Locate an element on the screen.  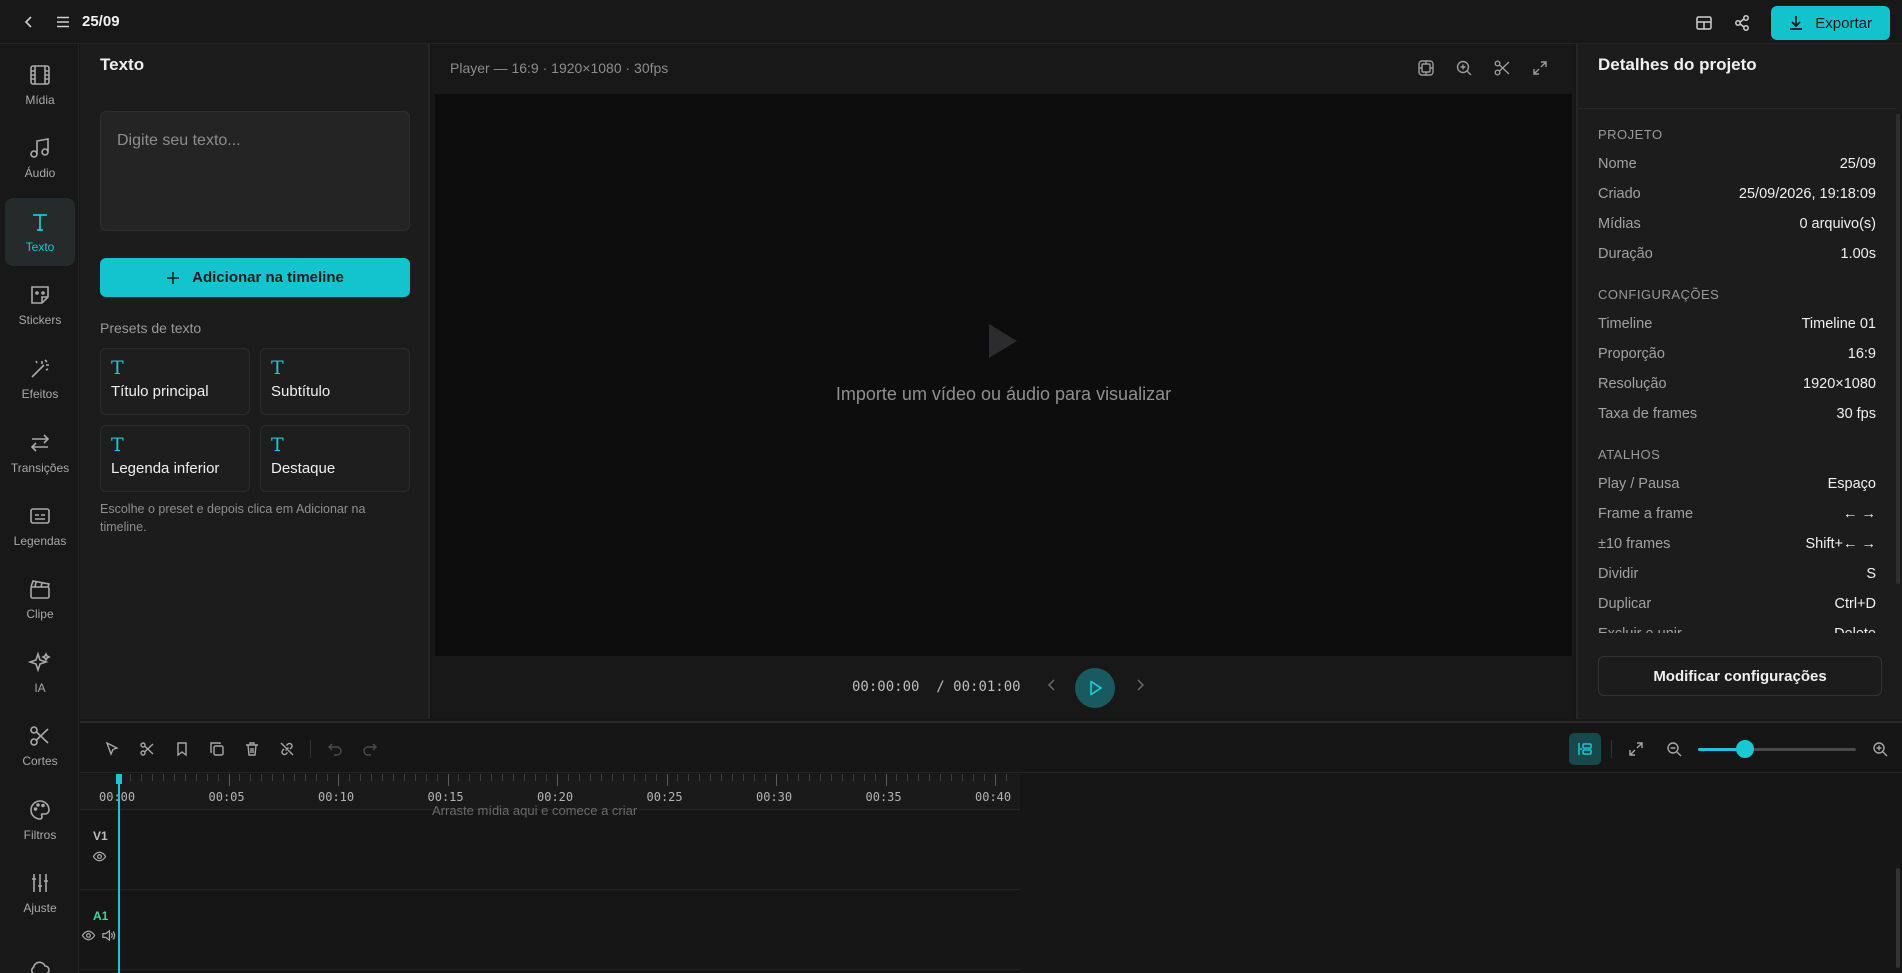
add-to-timeline-button: Adicionar na timeline is located at coordinates (255, 277).